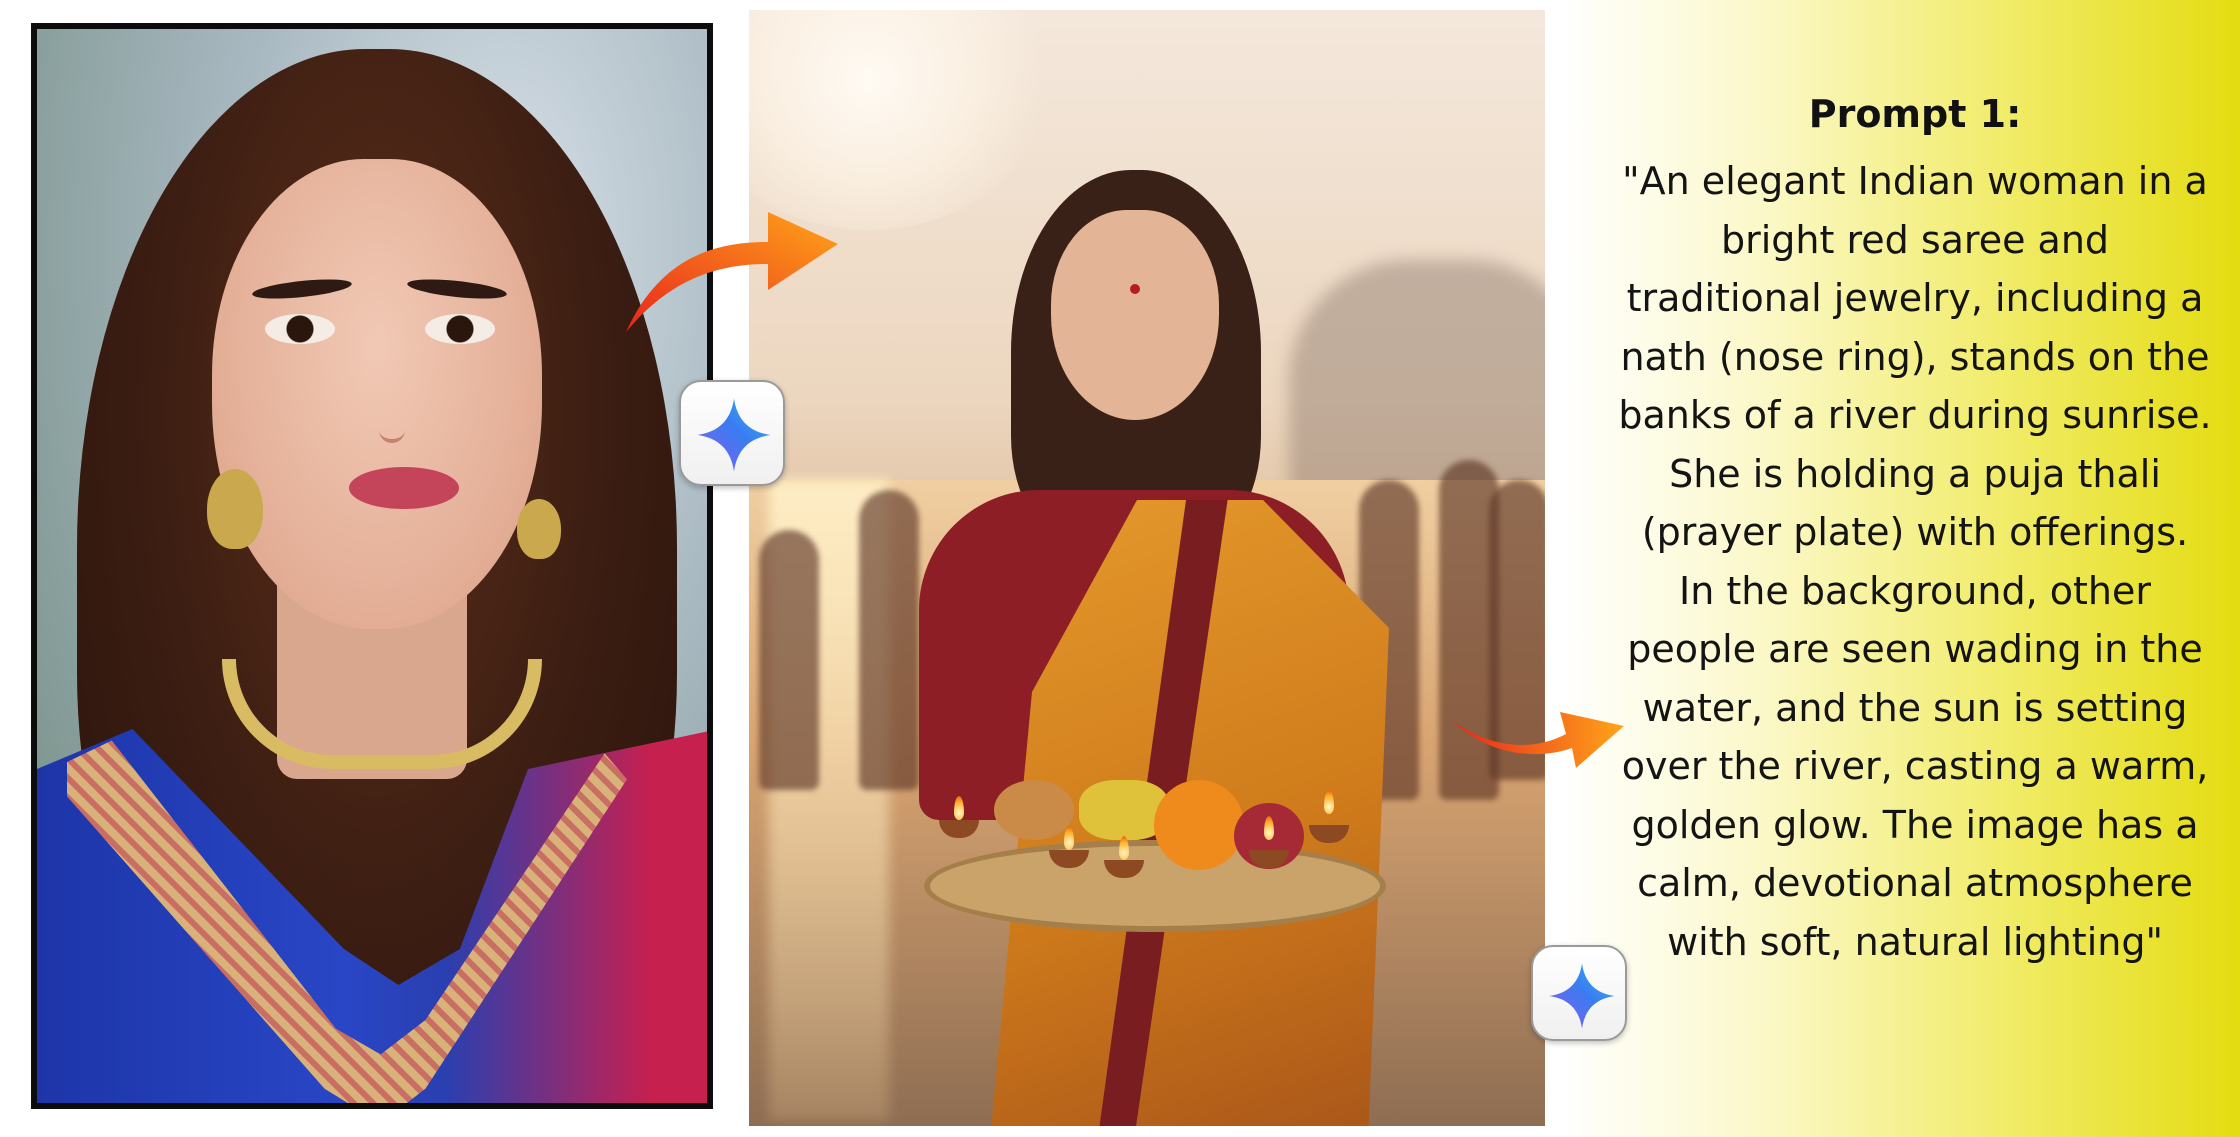  I want to click on portrait-left-earring, so click(235, 509).